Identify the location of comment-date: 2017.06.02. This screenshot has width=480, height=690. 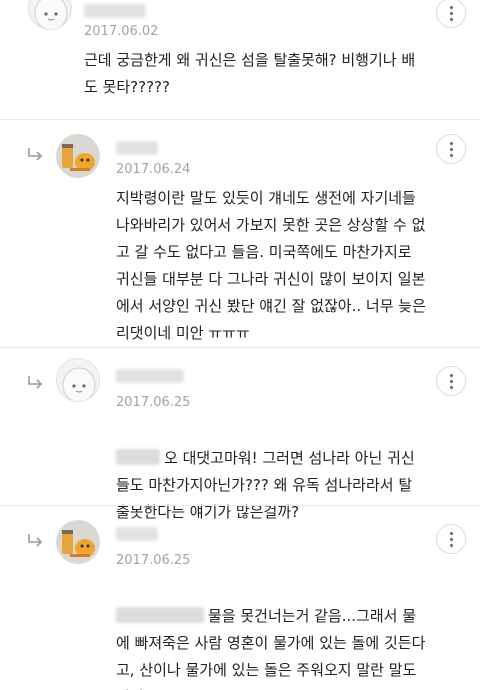
(121, 31).